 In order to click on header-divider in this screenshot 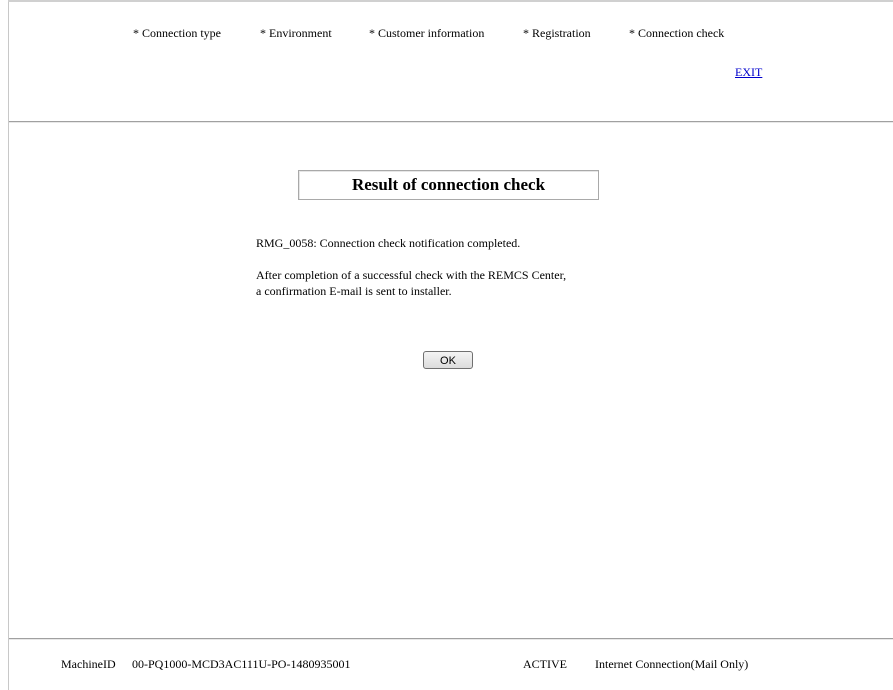, I will do `click(451, 122)`.